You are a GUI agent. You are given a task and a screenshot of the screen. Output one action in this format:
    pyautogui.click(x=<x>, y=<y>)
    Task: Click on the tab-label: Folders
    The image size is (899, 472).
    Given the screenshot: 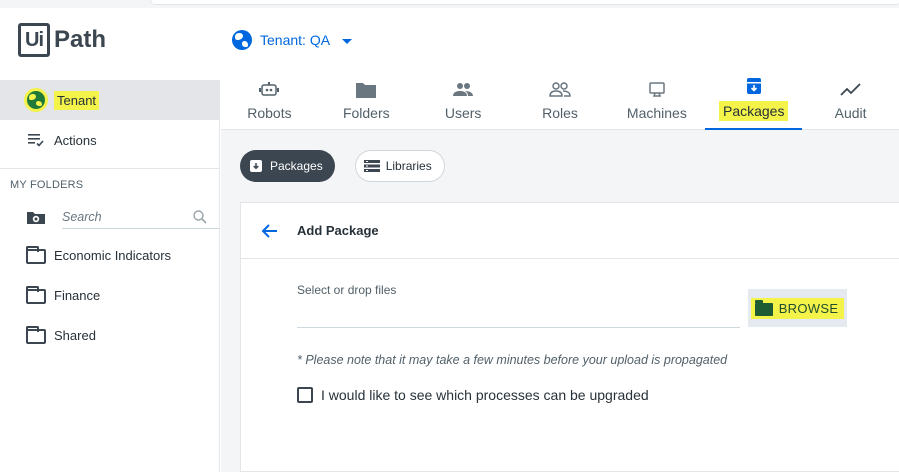 What is the action you would take?
    pyautogui.click(x=366, y=113)
    